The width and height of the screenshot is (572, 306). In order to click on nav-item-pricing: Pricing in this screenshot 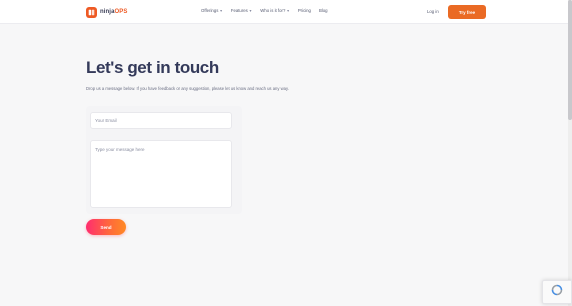, I will do `click(304, 10)`.